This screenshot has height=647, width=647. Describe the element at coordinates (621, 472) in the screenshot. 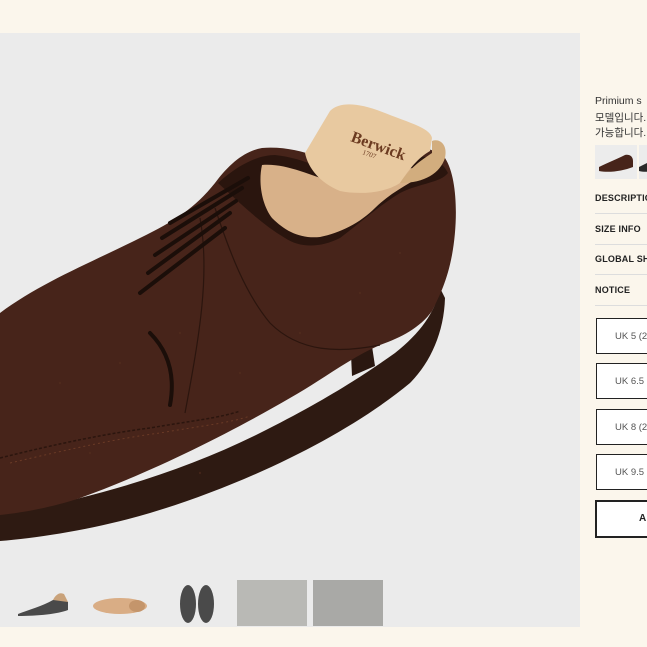

I see `size-option-uk9-5: UK 9.5 (2` at that location.